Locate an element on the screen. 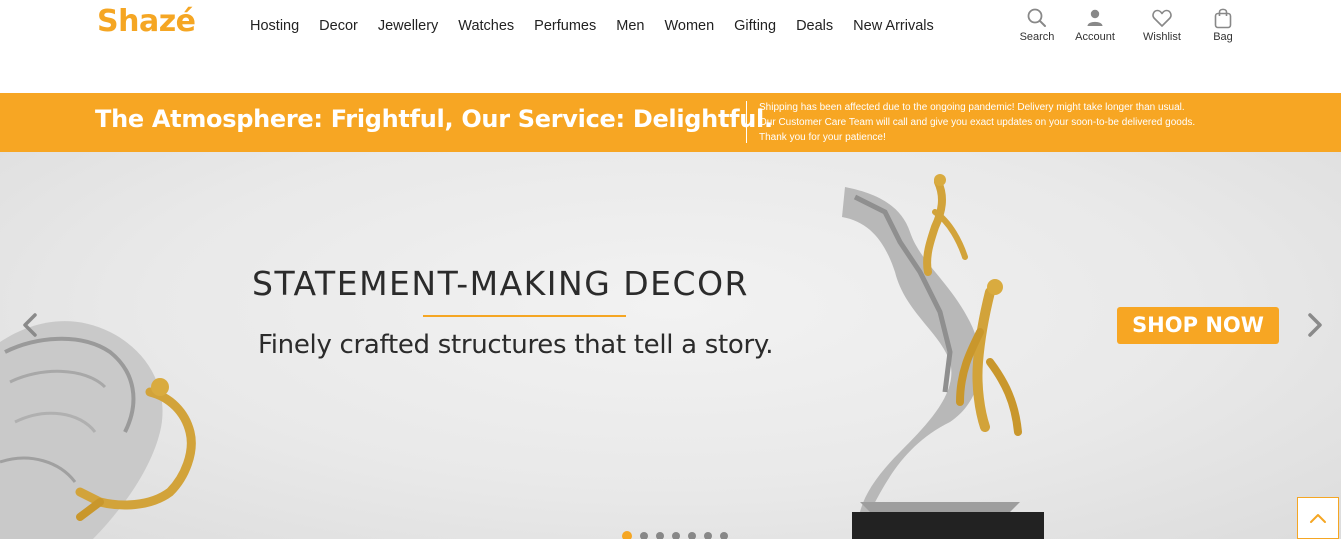 This screenshot has width=1341, height=539. banner-divider is located at coordinates (746, 122).